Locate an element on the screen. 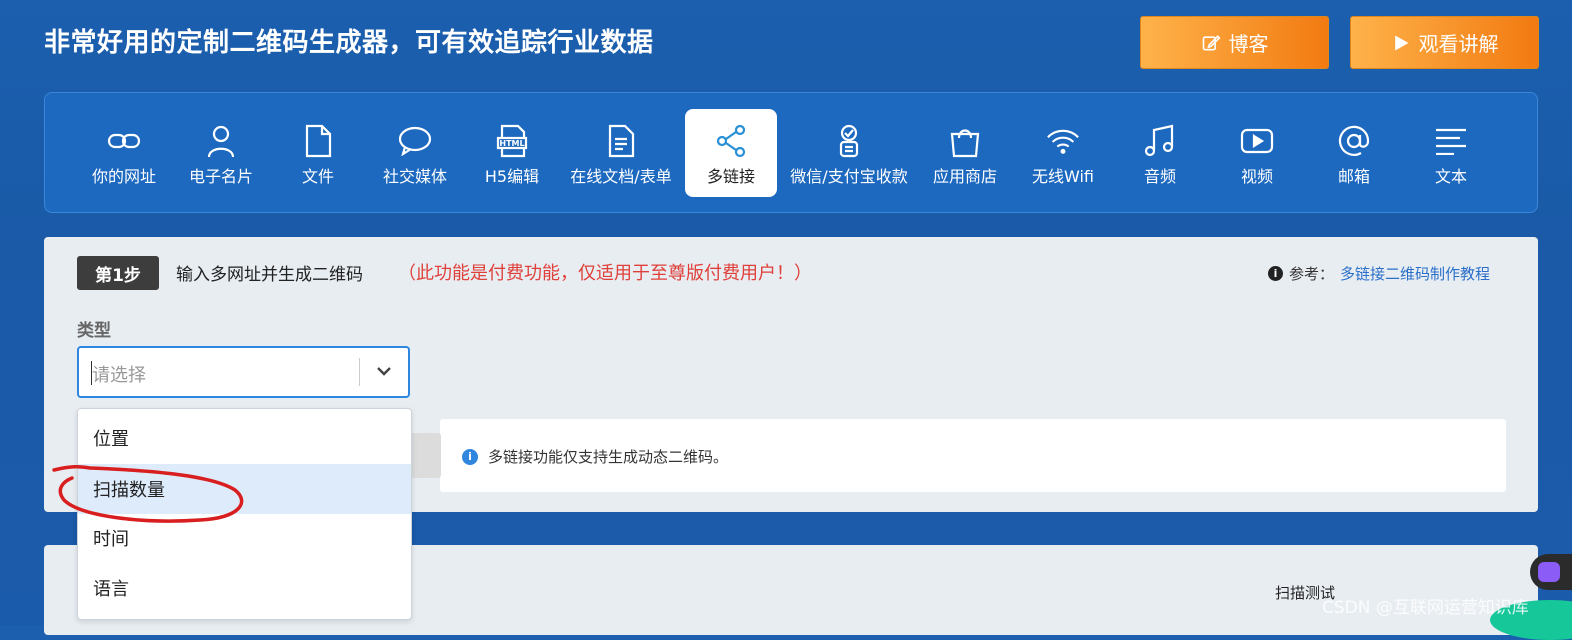  tool-h5: HTML H5编辑 is located at coordinates (512, 153).